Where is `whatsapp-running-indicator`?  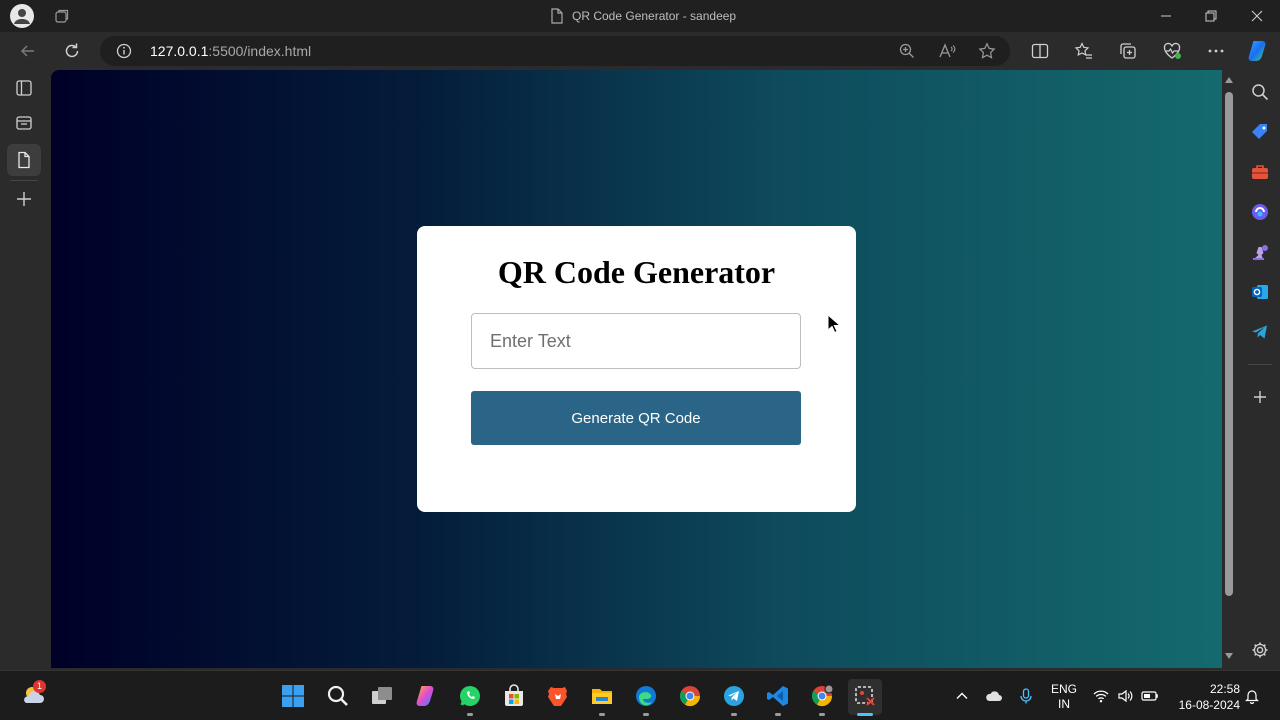 whatsapp-running-indicator is located at coordinates (470, 714).